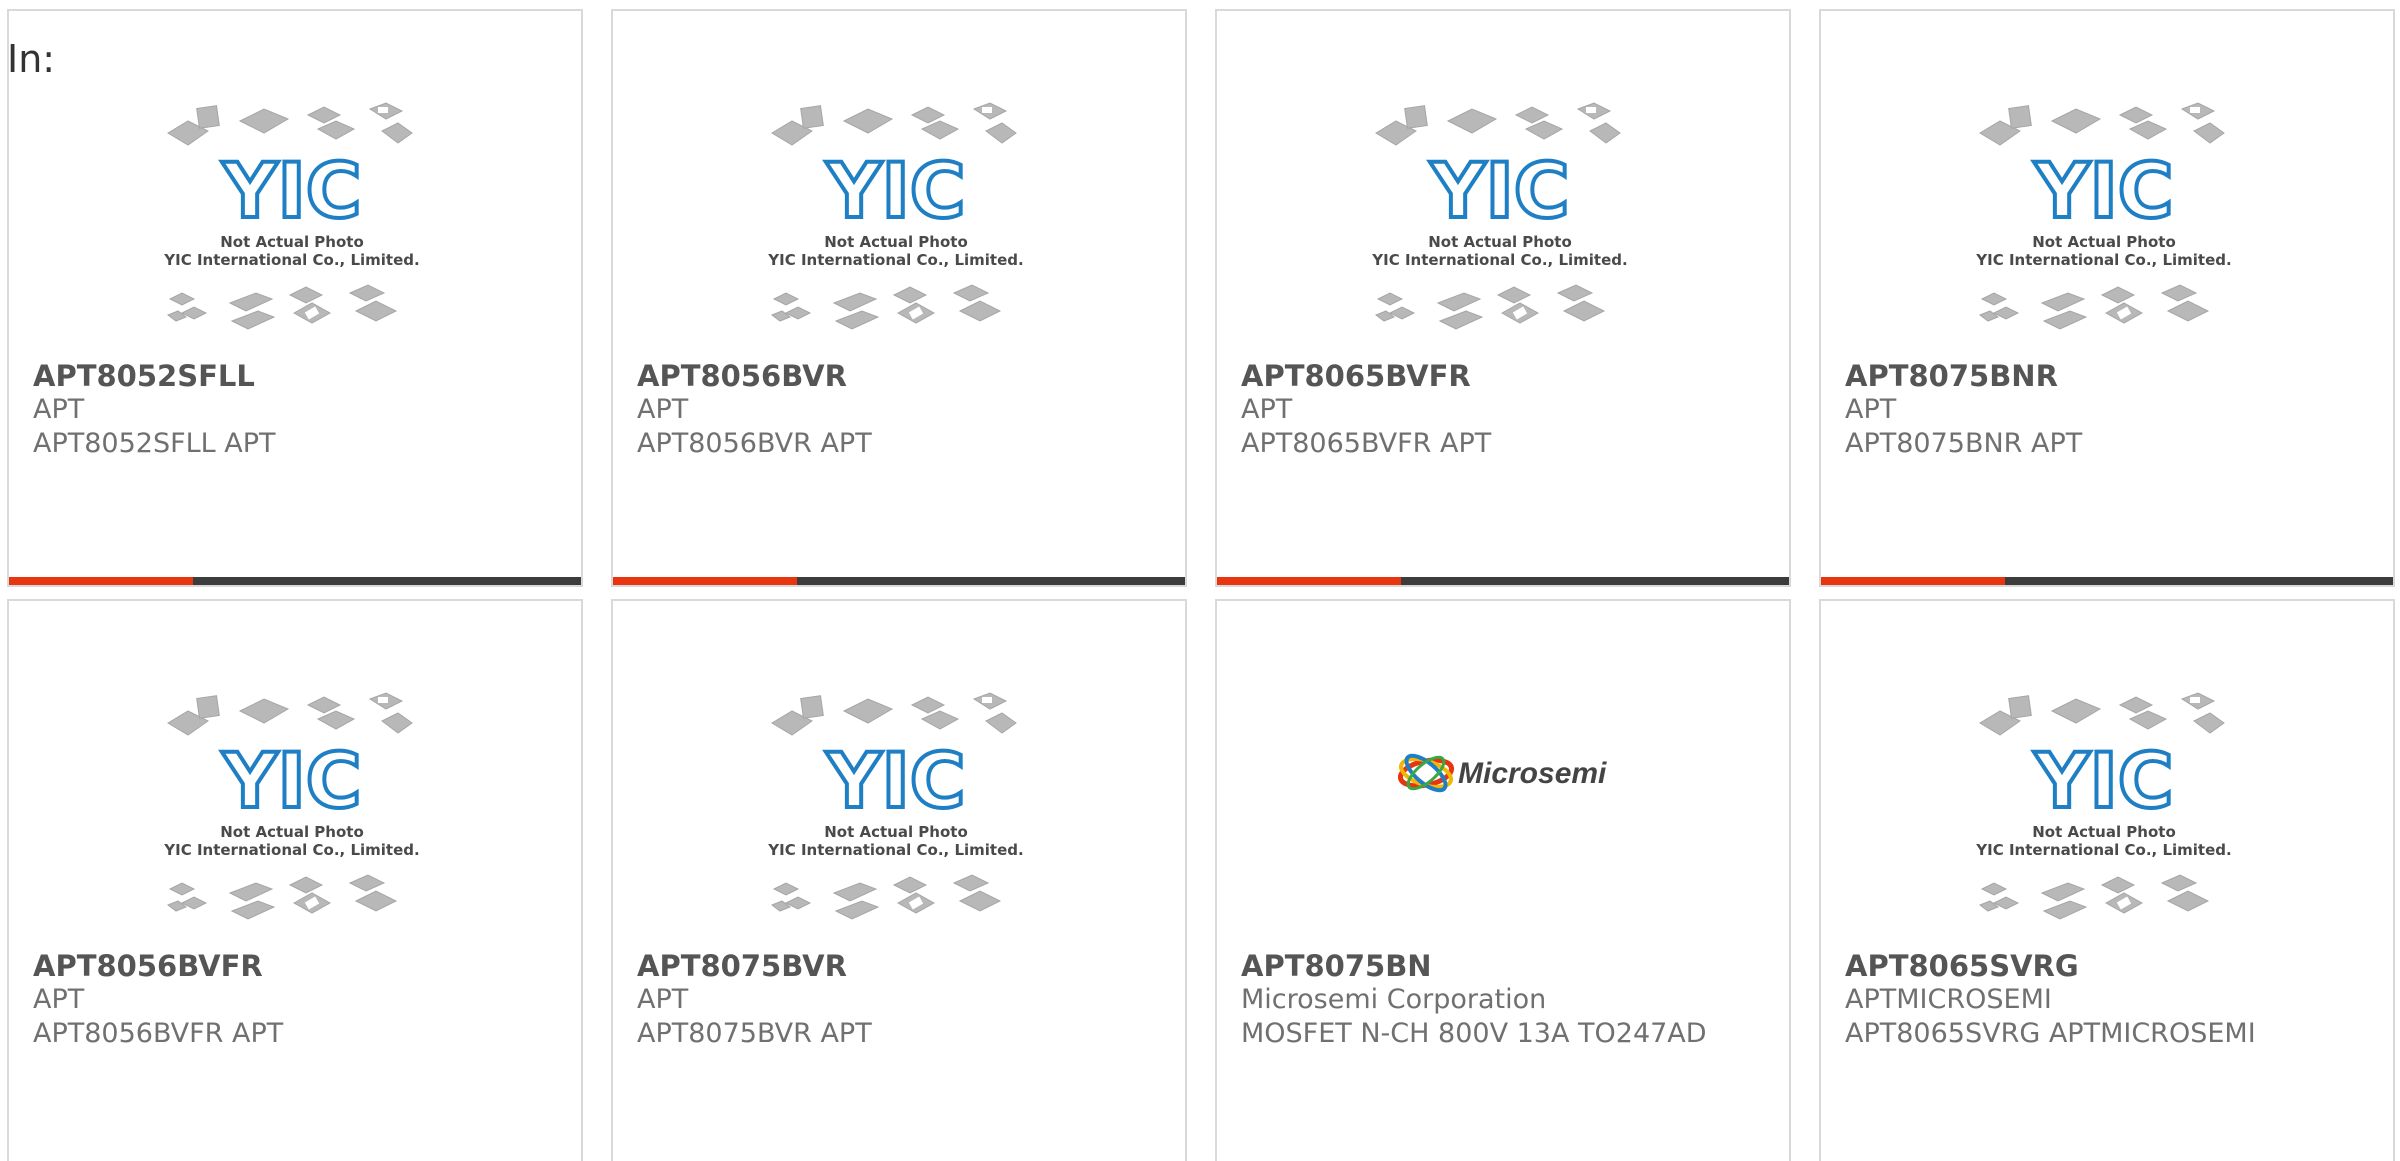  Describe the element at coordinates (905, 376) in the screenshot. I see `part-number: APT8056BVR` at that location.